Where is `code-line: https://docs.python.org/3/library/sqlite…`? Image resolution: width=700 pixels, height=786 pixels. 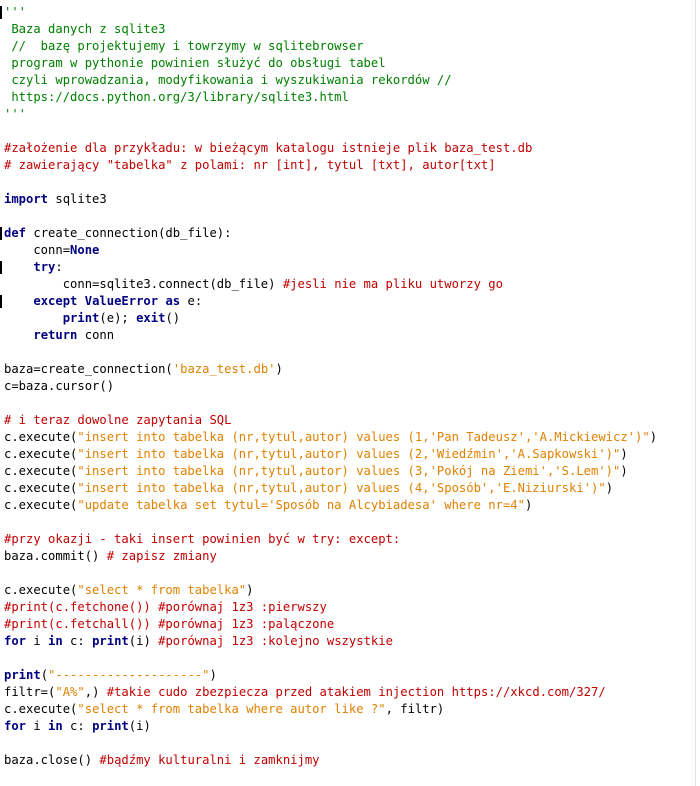
code-line: https://docs.python.org/3/library/sqlite… is located at coordinates (347, 97).